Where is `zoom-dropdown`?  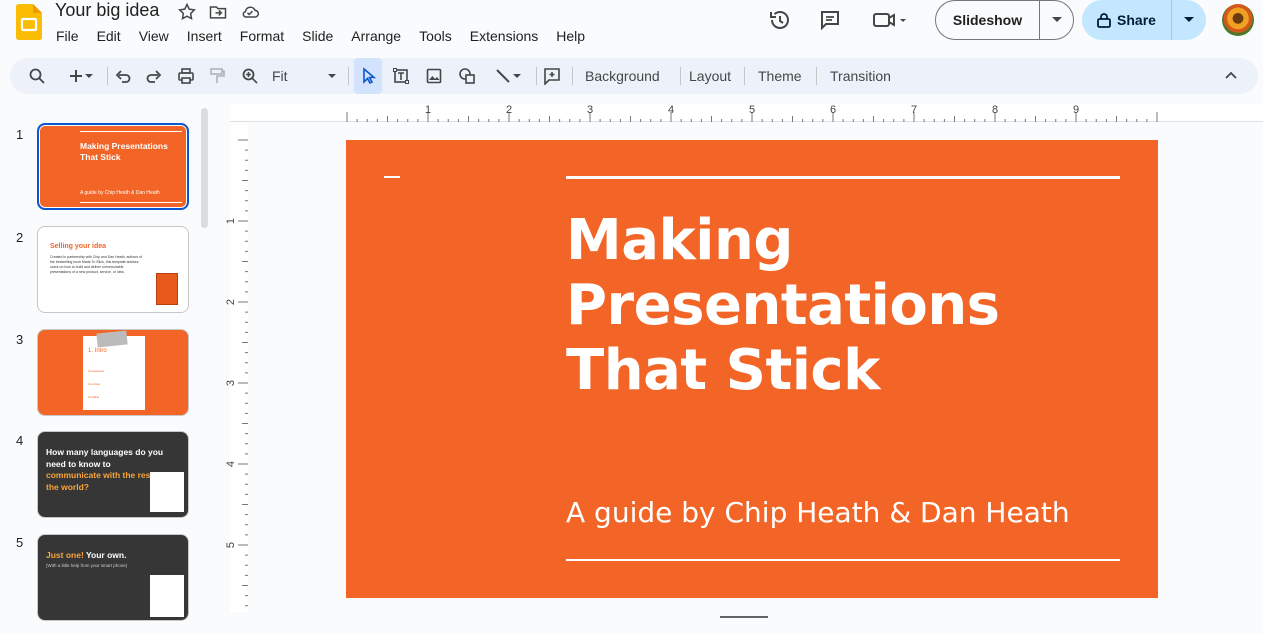 zoom-dropdown is located at coordinates (332, 76).